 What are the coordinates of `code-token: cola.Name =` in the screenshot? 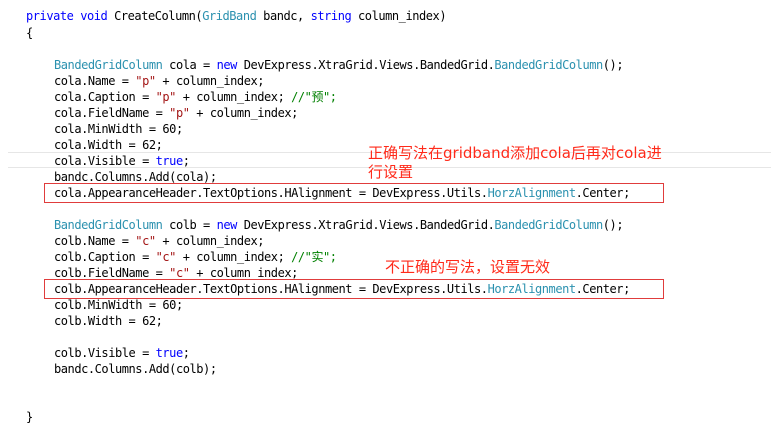 It's located at (95, 81).